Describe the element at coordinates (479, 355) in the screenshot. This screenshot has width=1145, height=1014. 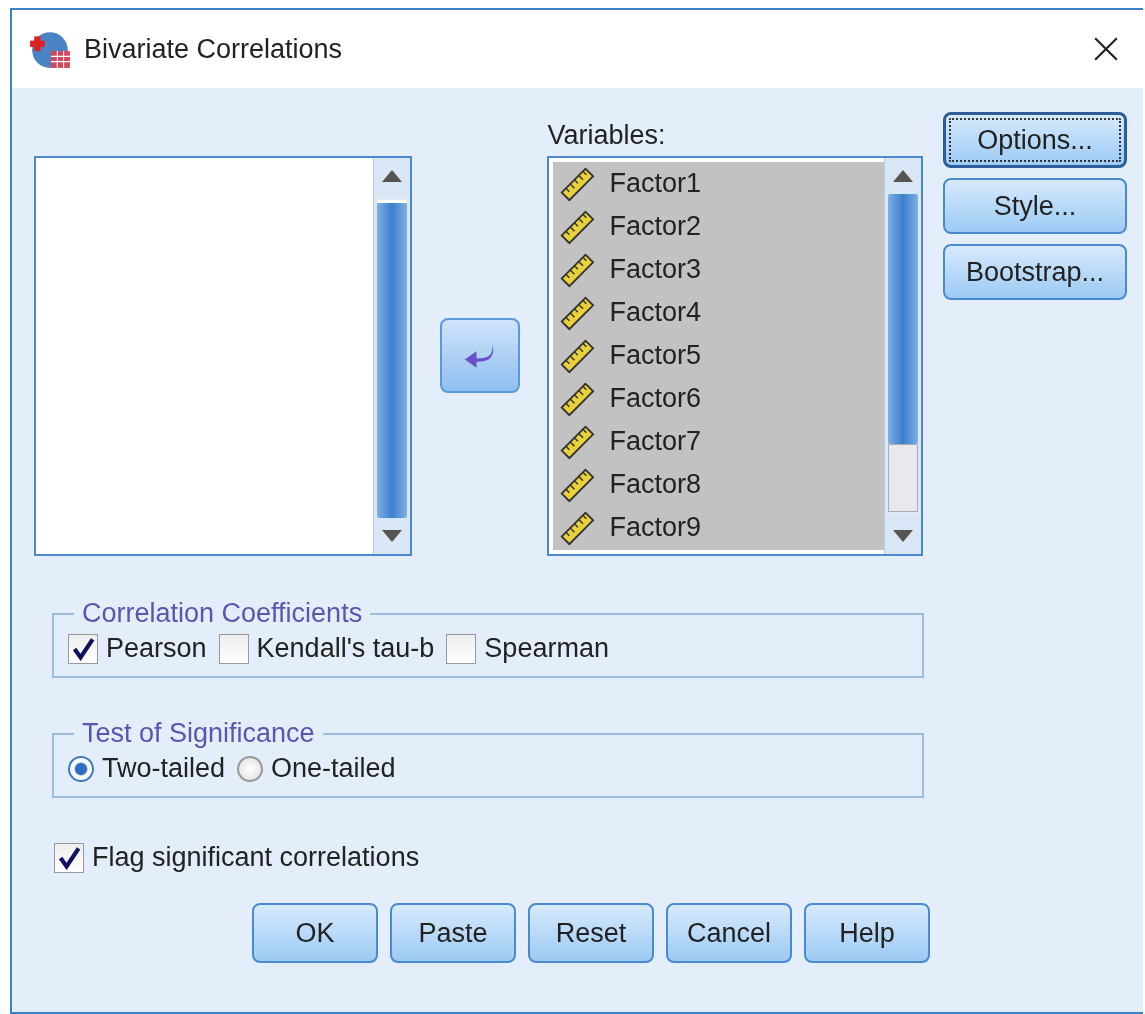
I see `move-button` at that location.